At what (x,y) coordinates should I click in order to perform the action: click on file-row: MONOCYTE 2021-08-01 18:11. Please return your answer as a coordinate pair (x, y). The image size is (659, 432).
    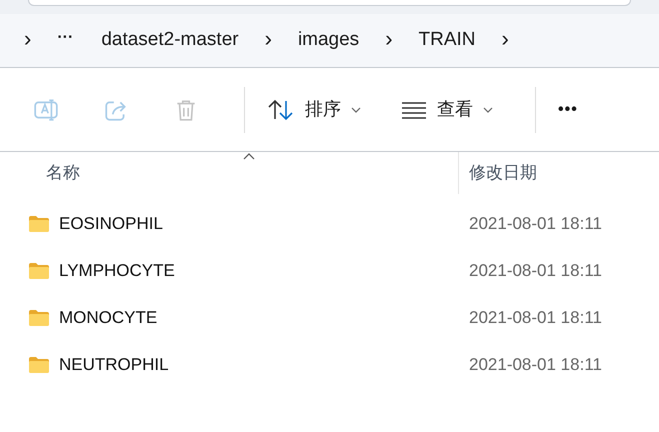
    Looking at the image, I should click on (329, 317).